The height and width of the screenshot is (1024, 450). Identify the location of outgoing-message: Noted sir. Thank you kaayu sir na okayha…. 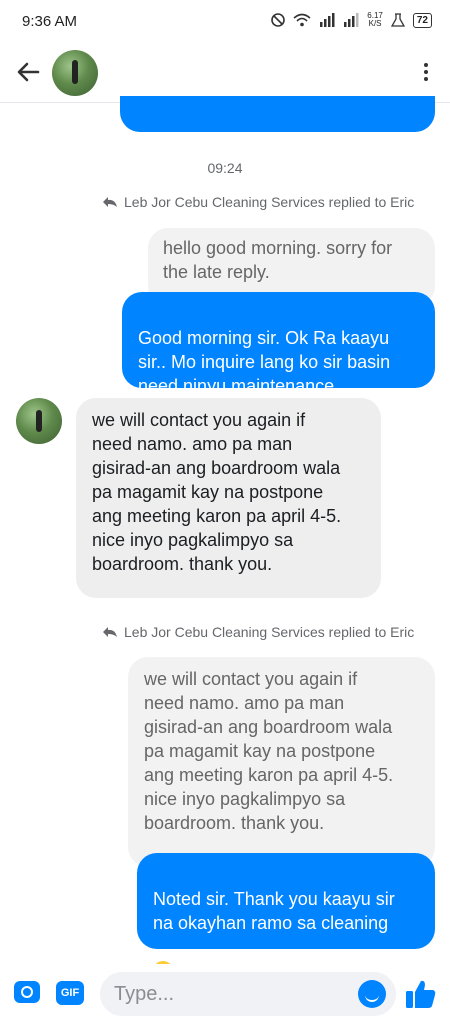
(286, 917).